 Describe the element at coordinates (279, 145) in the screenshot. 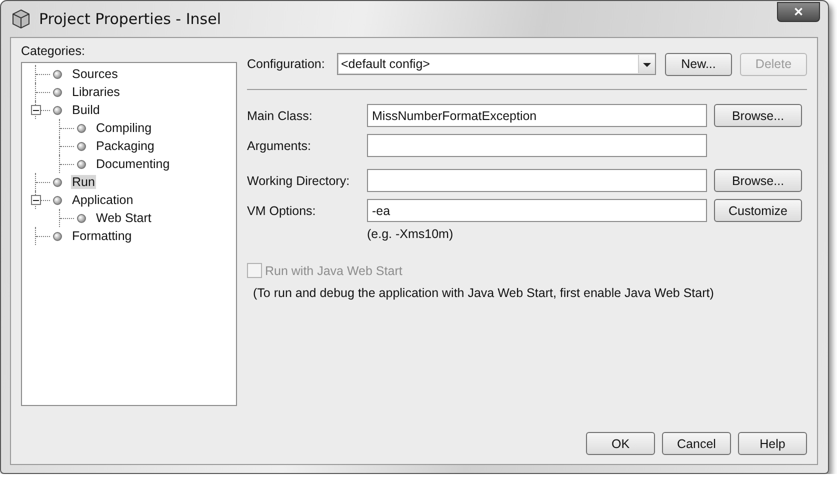

I see `field-label: Arguments:` at that location.